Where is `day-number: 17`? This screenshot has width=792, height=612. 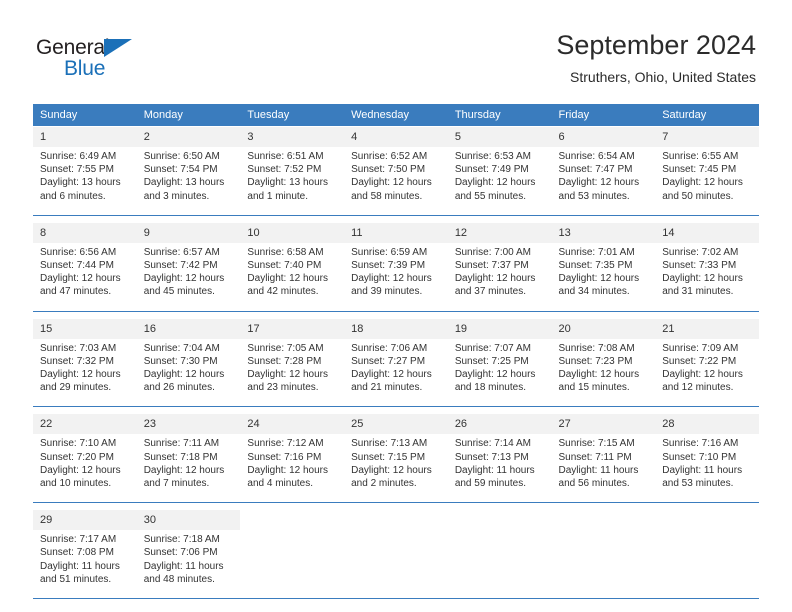
day-number: 17 is located at coordinates (292, 328).